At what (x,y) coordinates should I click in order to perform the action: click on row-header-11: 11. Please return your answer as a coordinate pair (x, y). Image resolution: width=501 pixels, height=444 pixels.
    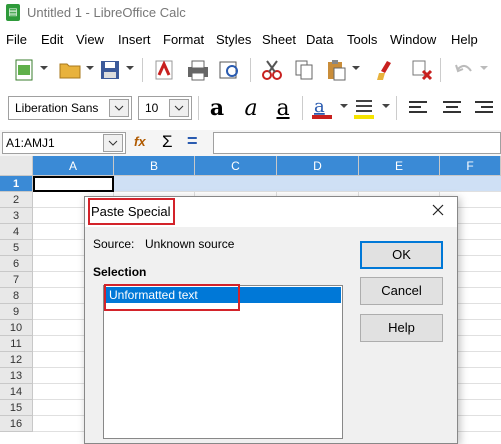
    Looking at the image, I should click on (16, 344).